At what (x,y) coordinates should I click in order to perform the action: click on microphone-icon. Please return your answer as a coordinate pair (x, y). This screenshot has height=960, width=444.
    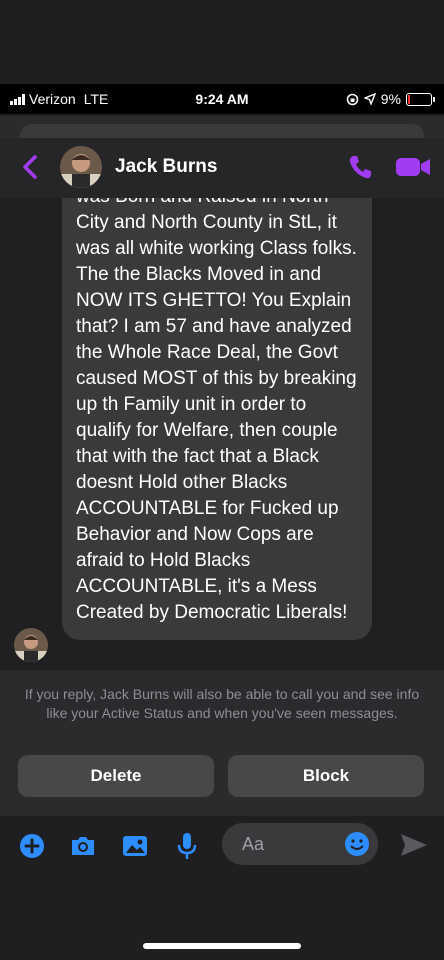
    Looking at the image, I should click on (187, 846).